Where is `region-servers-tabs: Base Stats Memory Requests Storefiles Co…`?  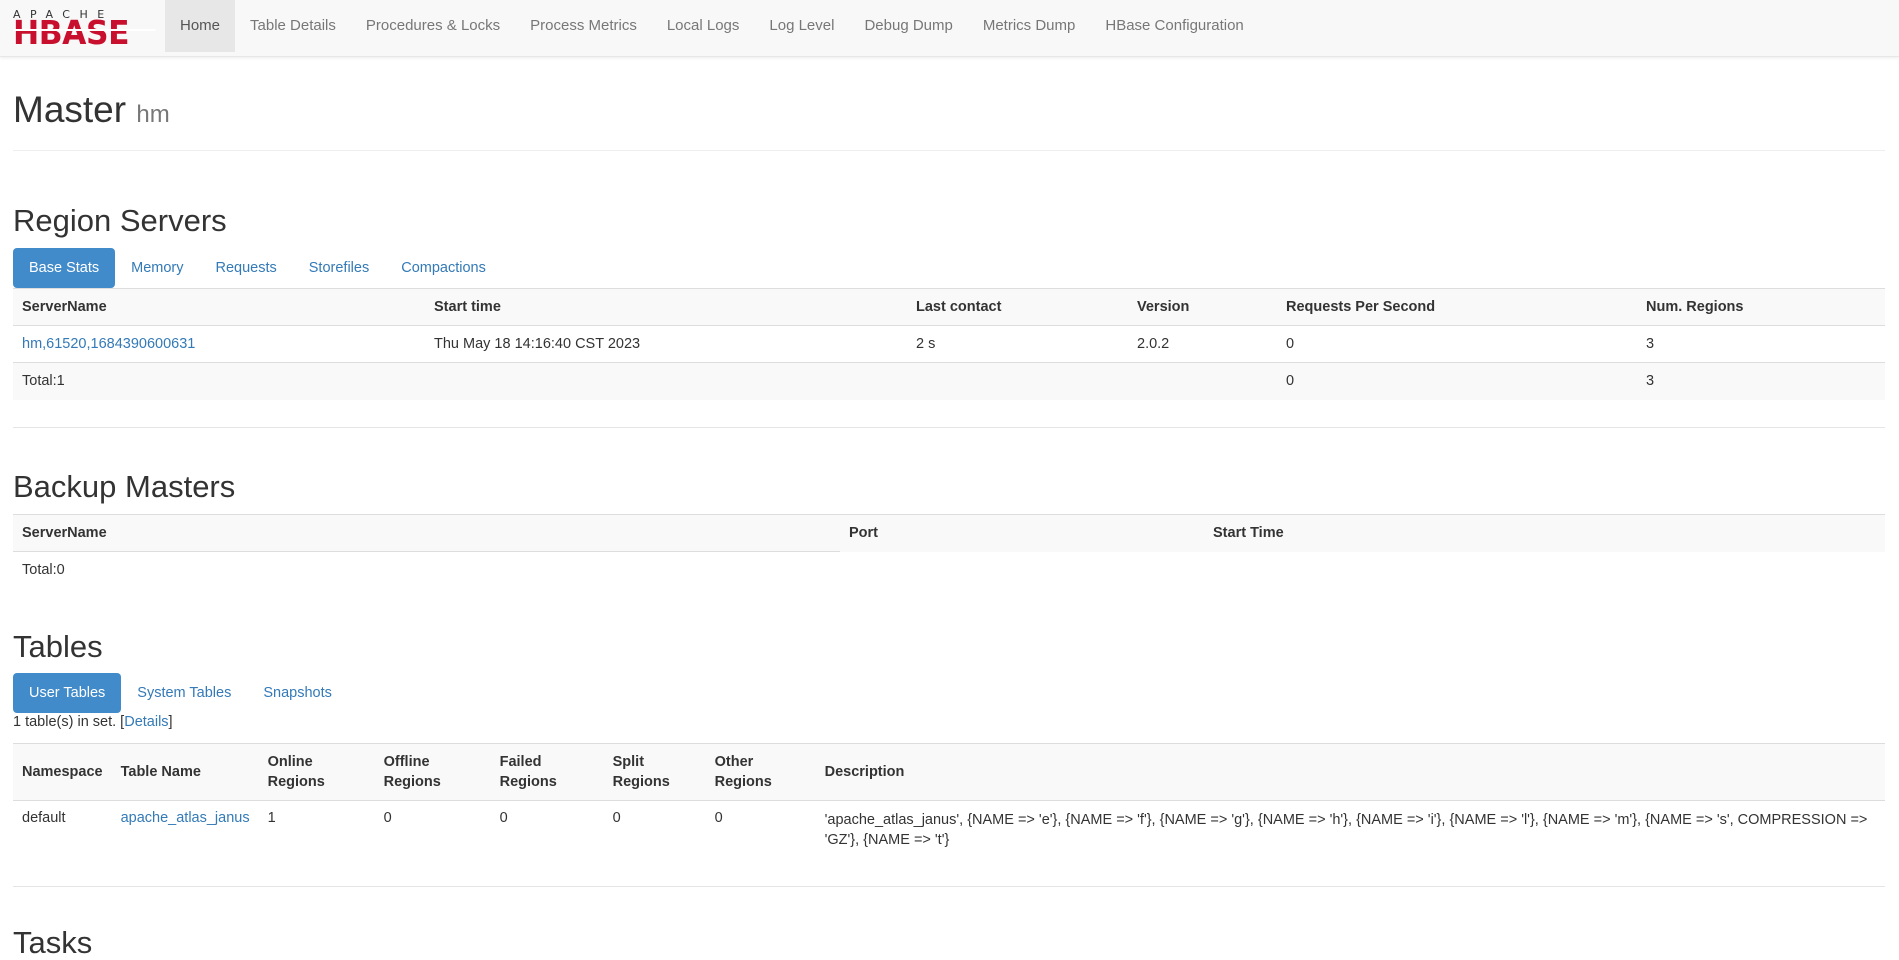 region-servers-tabs: Base Stats Memory Requests Storefiles Co… is located at coordinates (257, 268).